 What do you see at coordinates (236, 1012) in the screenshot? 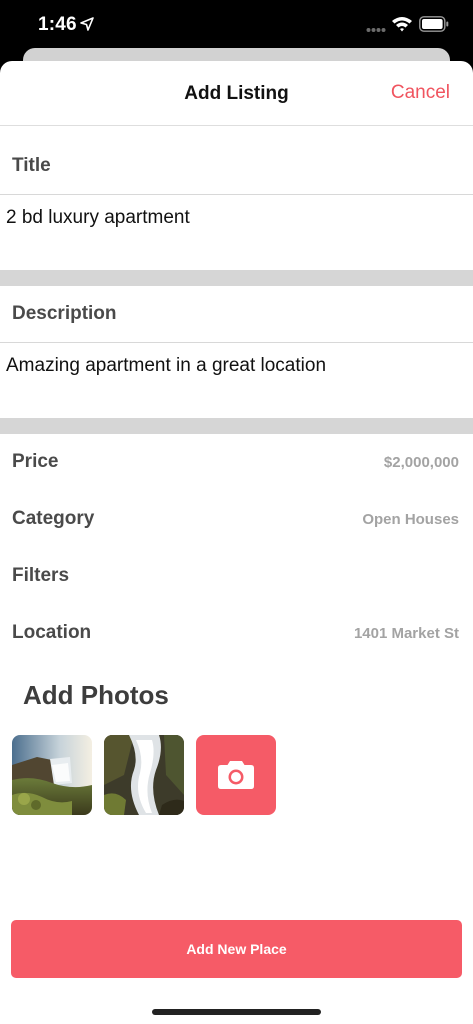
I see `home-indicator` at bounding box center [236, 1012].